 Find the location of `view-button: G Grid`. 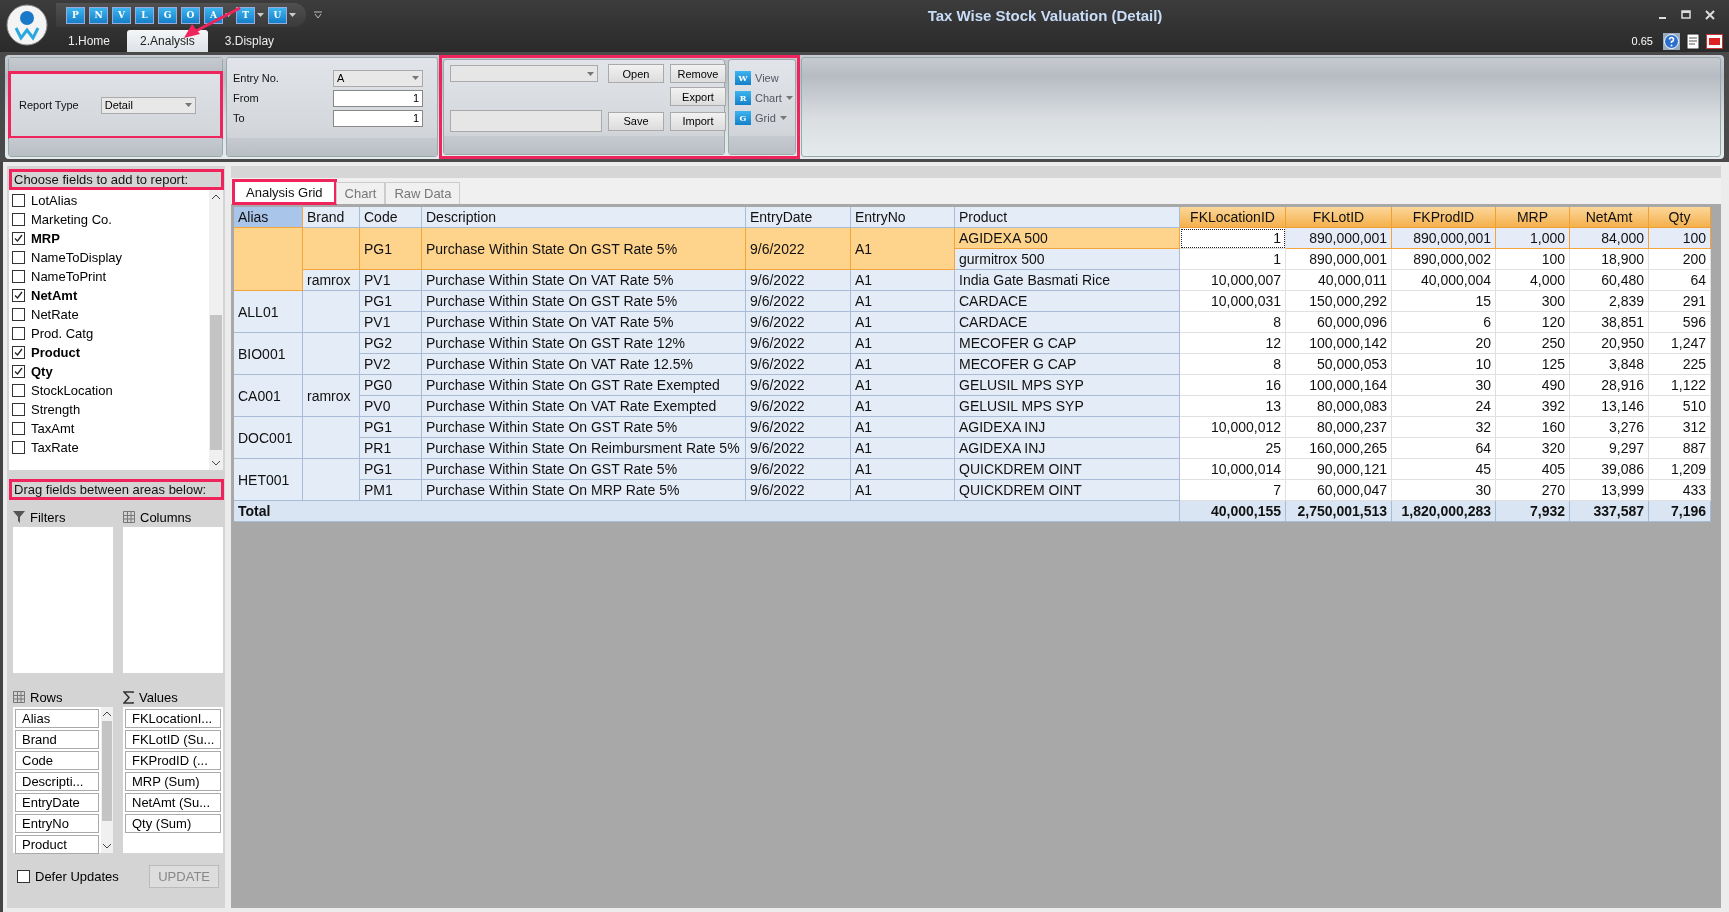

view-button: G Grid is located at coordinates (761, 118).